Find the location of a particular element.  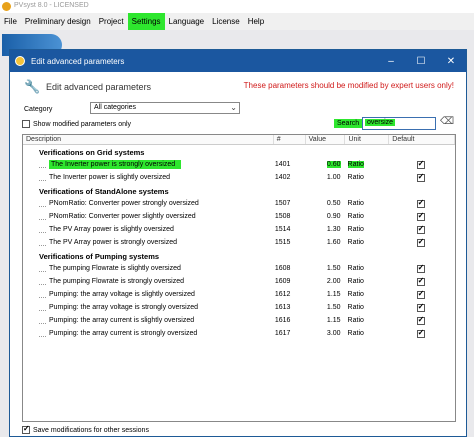

row-value: 0.60 is located at coordinates (326, 164).